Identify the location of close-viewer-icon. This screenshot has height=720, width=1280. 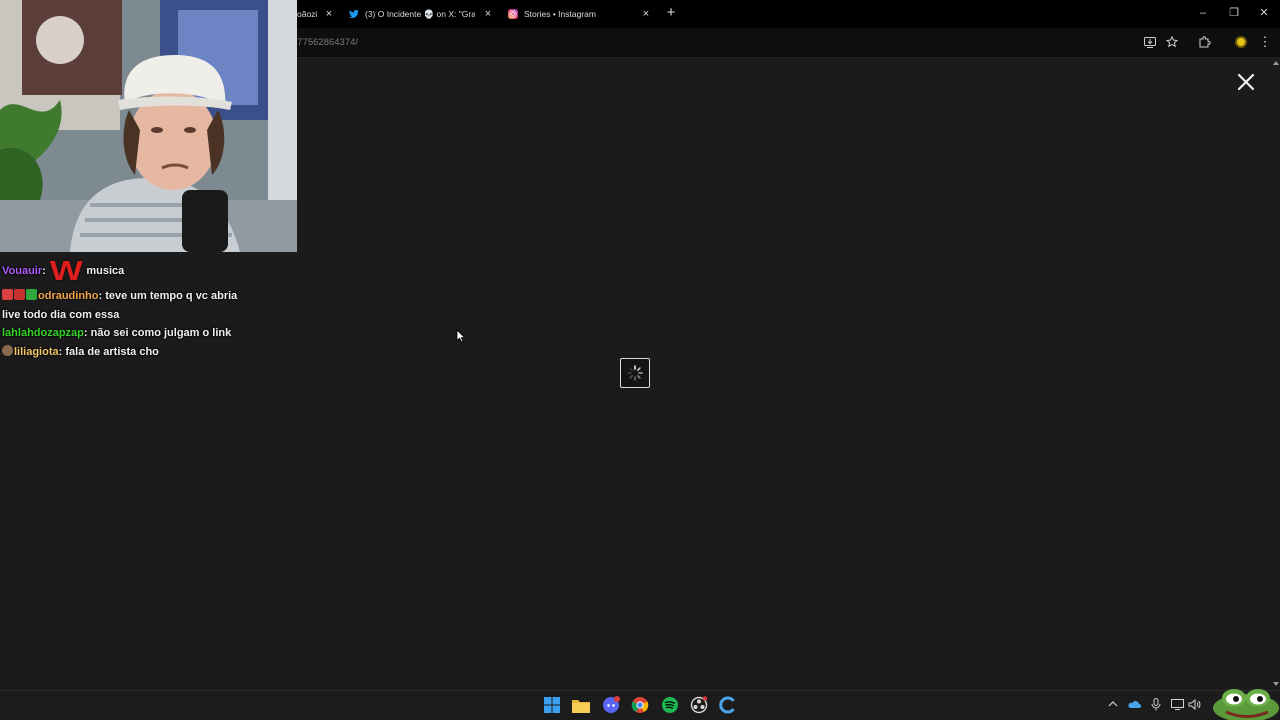
(1246, 82).